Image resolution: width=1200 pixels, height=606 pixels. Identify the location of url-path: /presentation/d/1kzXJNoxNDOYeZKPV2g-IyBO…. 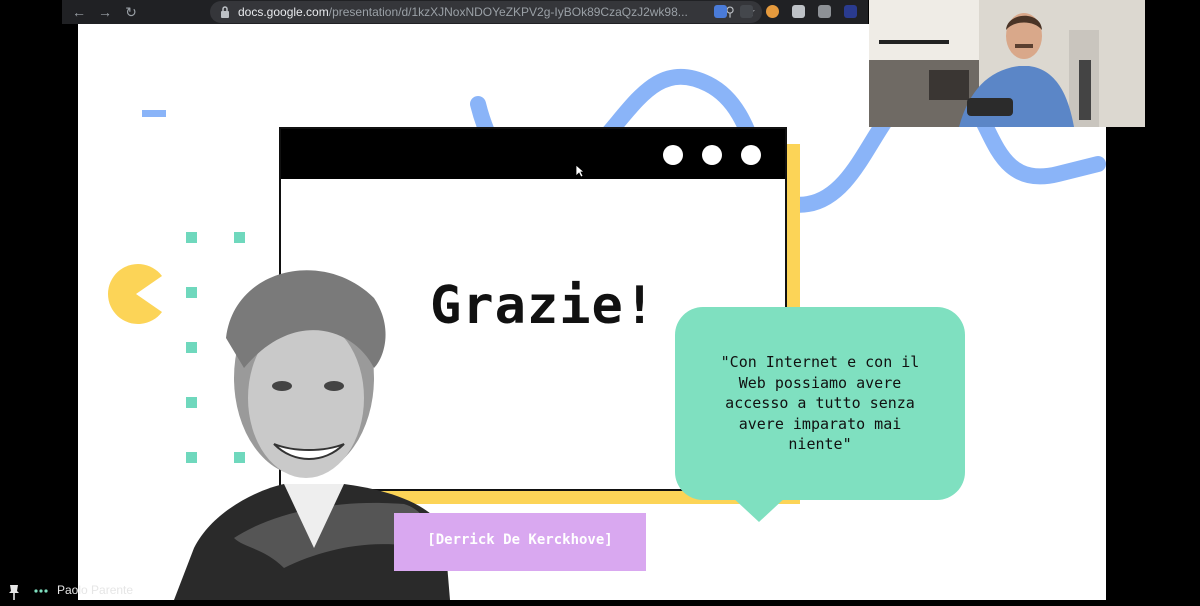
(508, 12).